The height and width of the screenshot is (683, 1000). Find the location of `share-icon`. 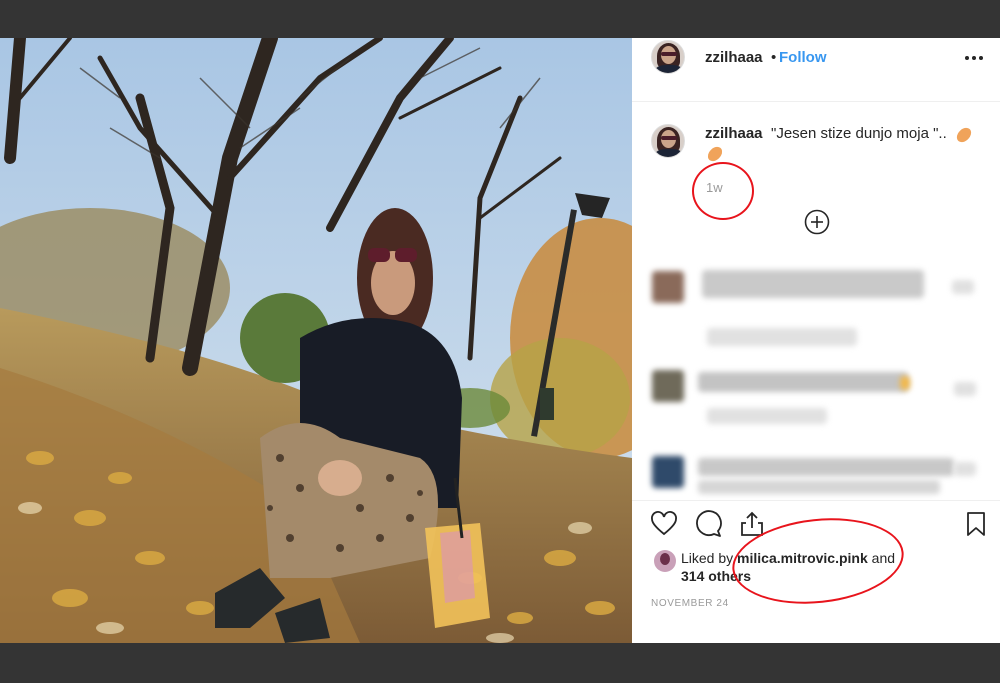

share-icon is located at coordinates (752, 524).